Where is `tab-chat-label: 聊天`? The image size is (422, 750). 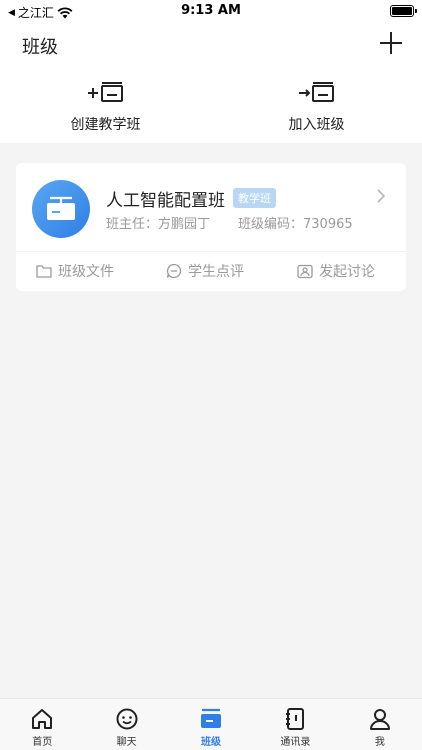
tab-chat-label: 聊天 is located at coordinates (126, 742).